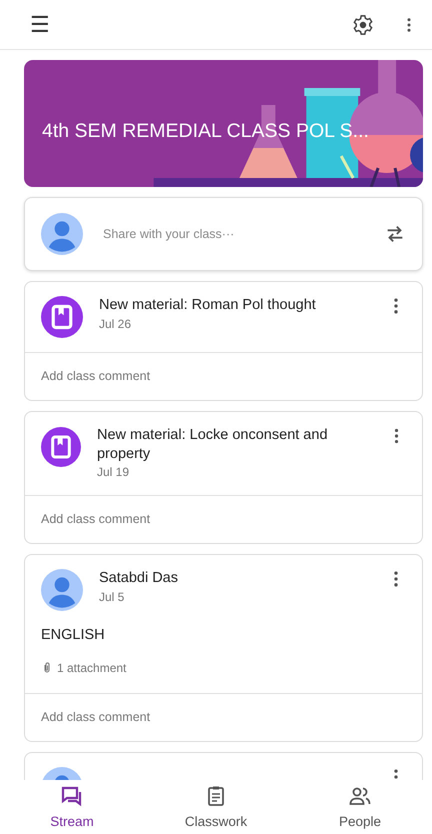  I want to click on nav-tab: People, so click(360, 807).